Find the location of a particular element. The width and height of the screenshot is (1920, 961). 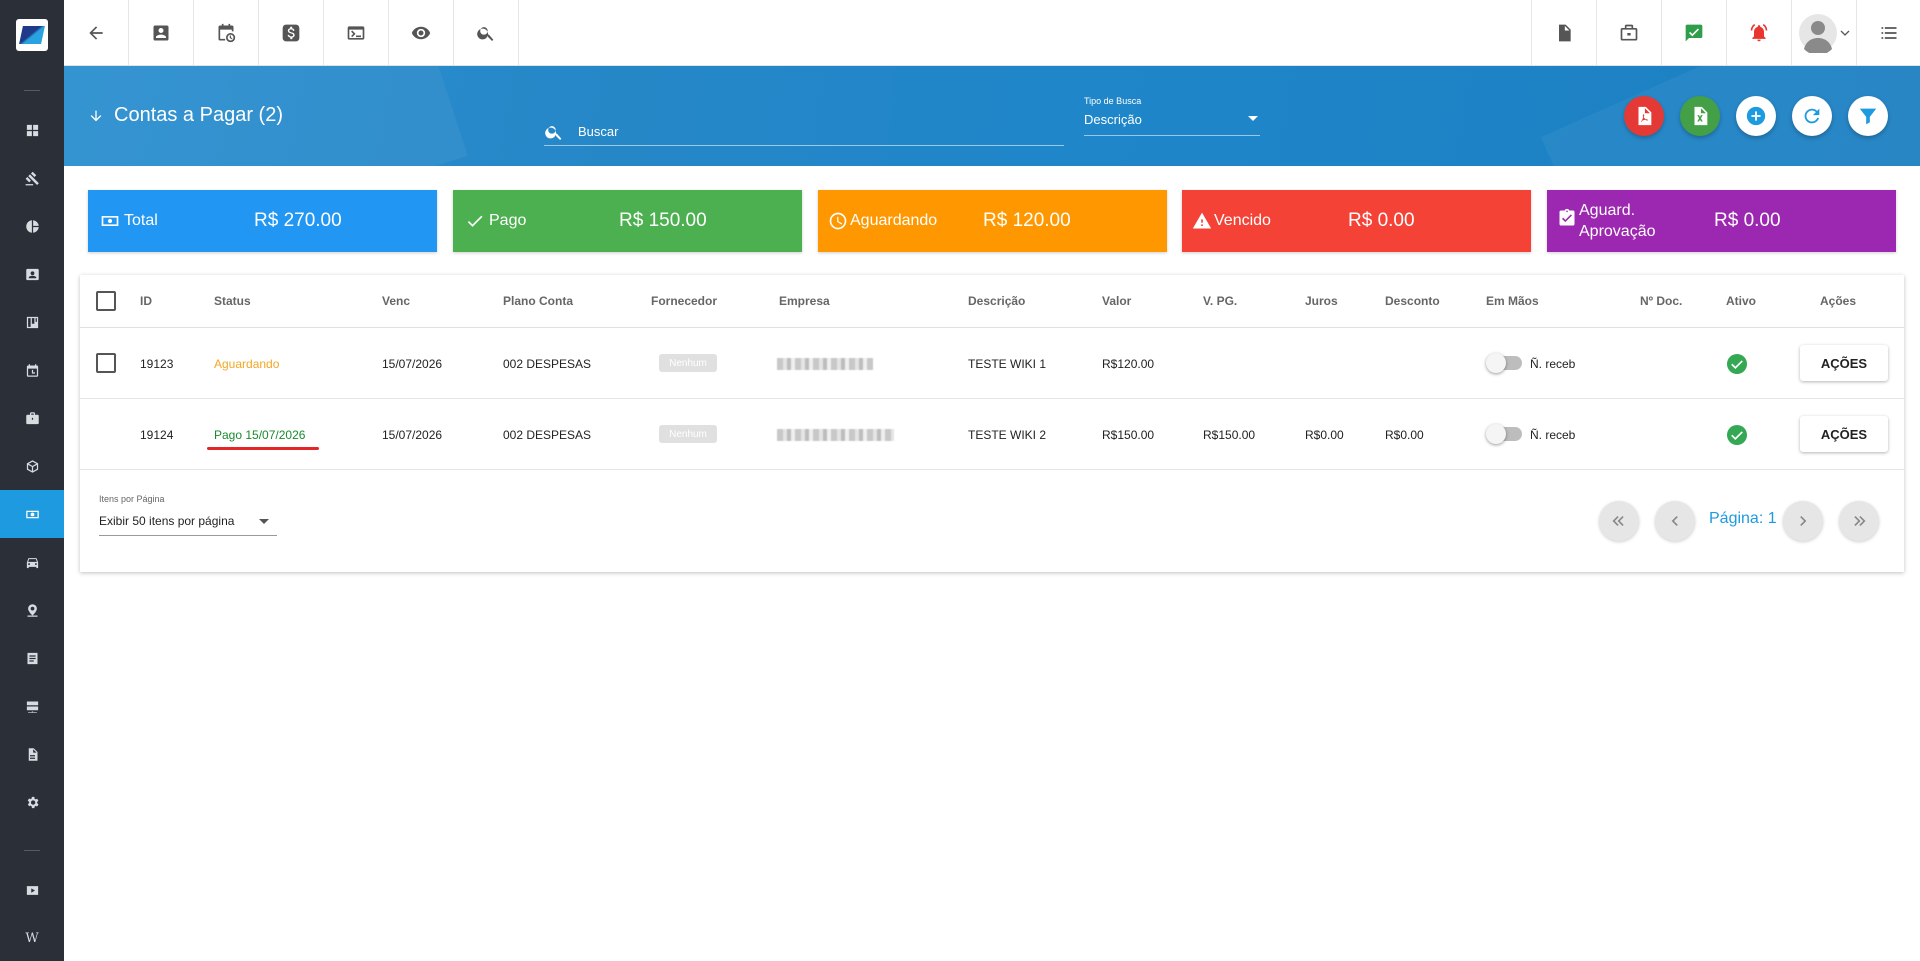

card-label-line: Aprovação is located at coordinates (1617, 231).